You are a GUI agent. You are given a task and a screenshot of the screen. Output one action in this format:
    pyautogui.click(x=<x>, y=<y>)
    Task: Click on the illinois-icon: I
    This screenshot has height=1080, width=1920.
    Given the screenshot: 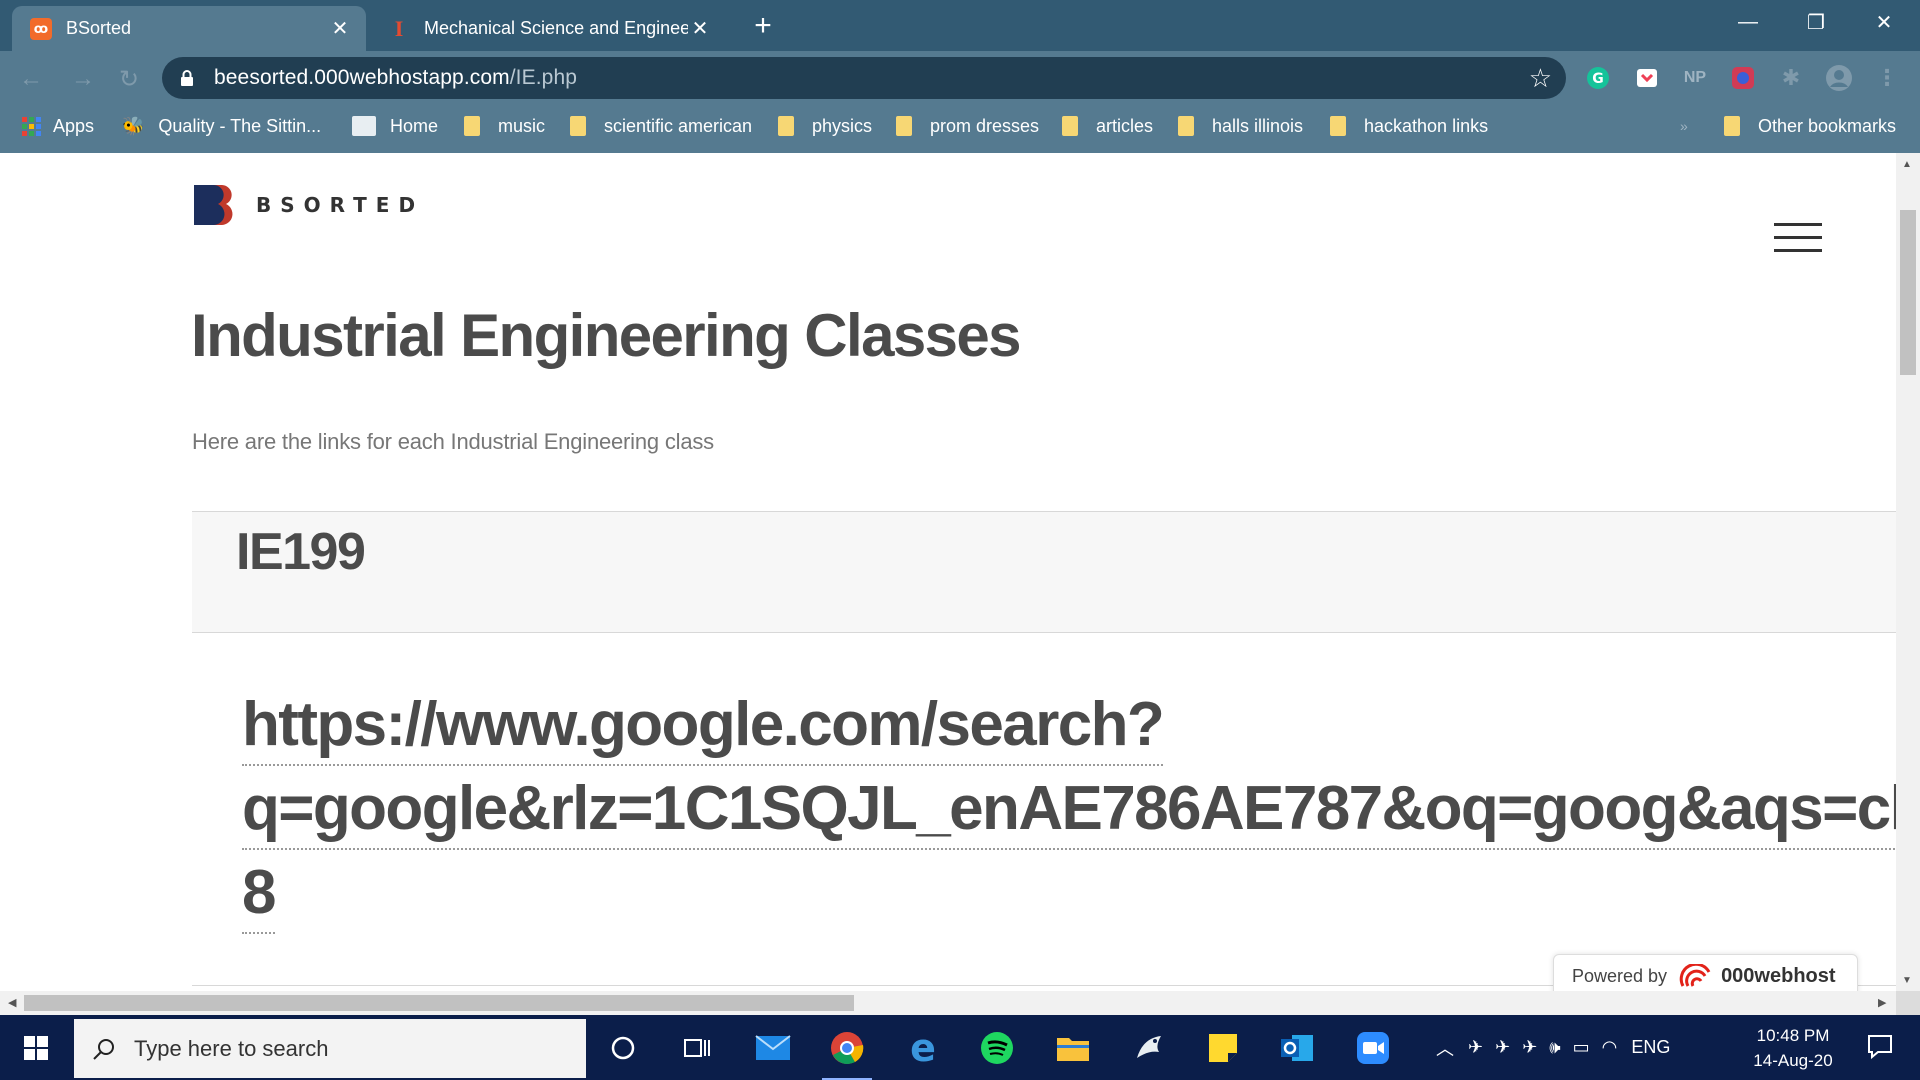 What is the action you would take?
    pyautogui.click(x=399, y=28)
    